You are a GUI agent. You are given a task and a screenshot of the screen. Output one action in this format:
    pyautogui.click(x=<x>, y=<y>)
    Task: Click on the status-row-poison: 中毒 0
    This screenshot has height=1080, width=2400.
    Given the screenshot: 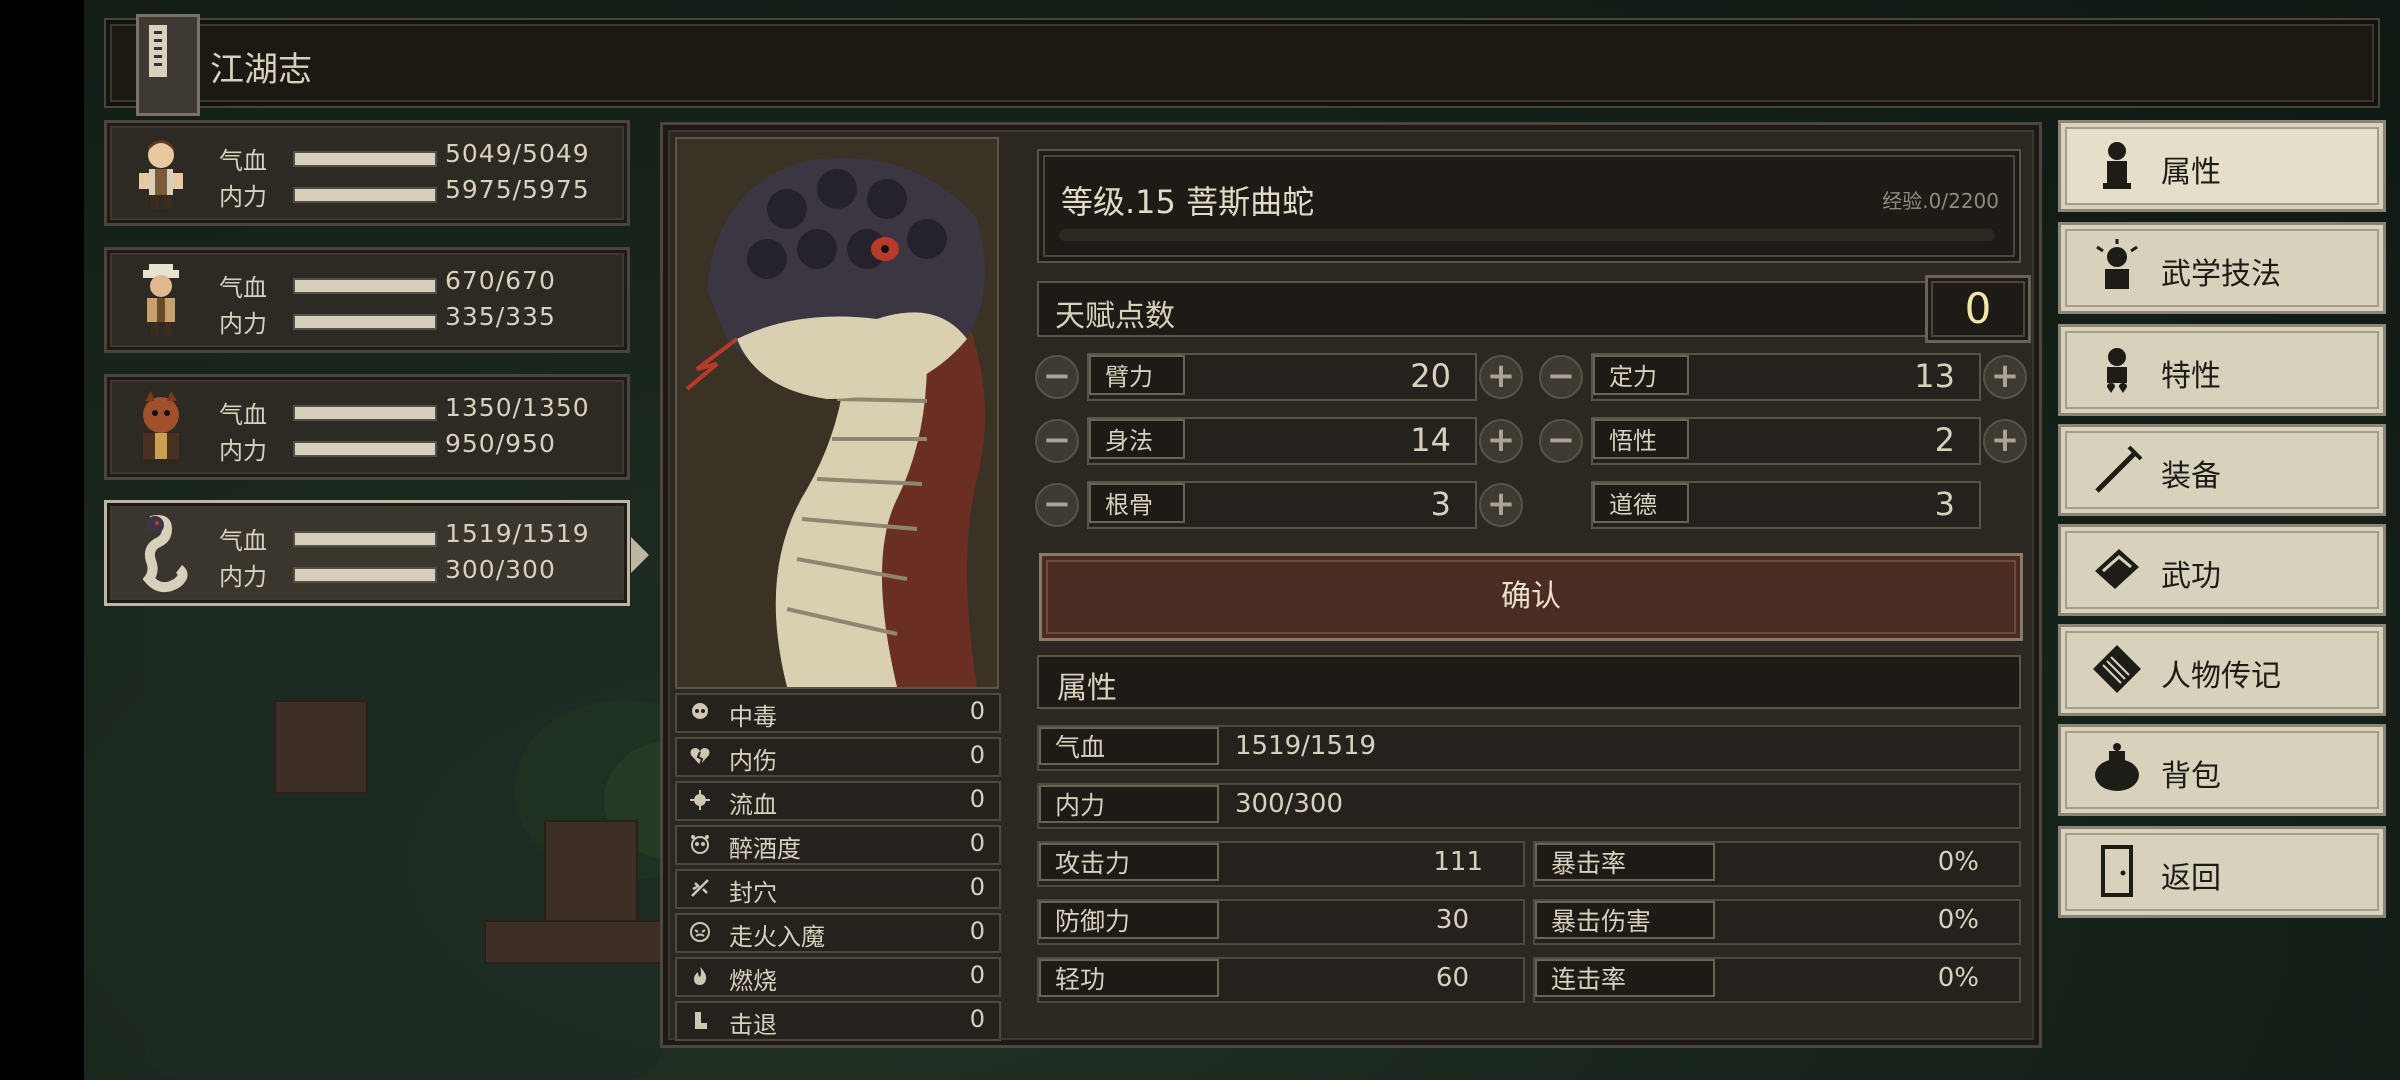 What is the action you would take?
    pyautogui.click(x=838, y=713)
    